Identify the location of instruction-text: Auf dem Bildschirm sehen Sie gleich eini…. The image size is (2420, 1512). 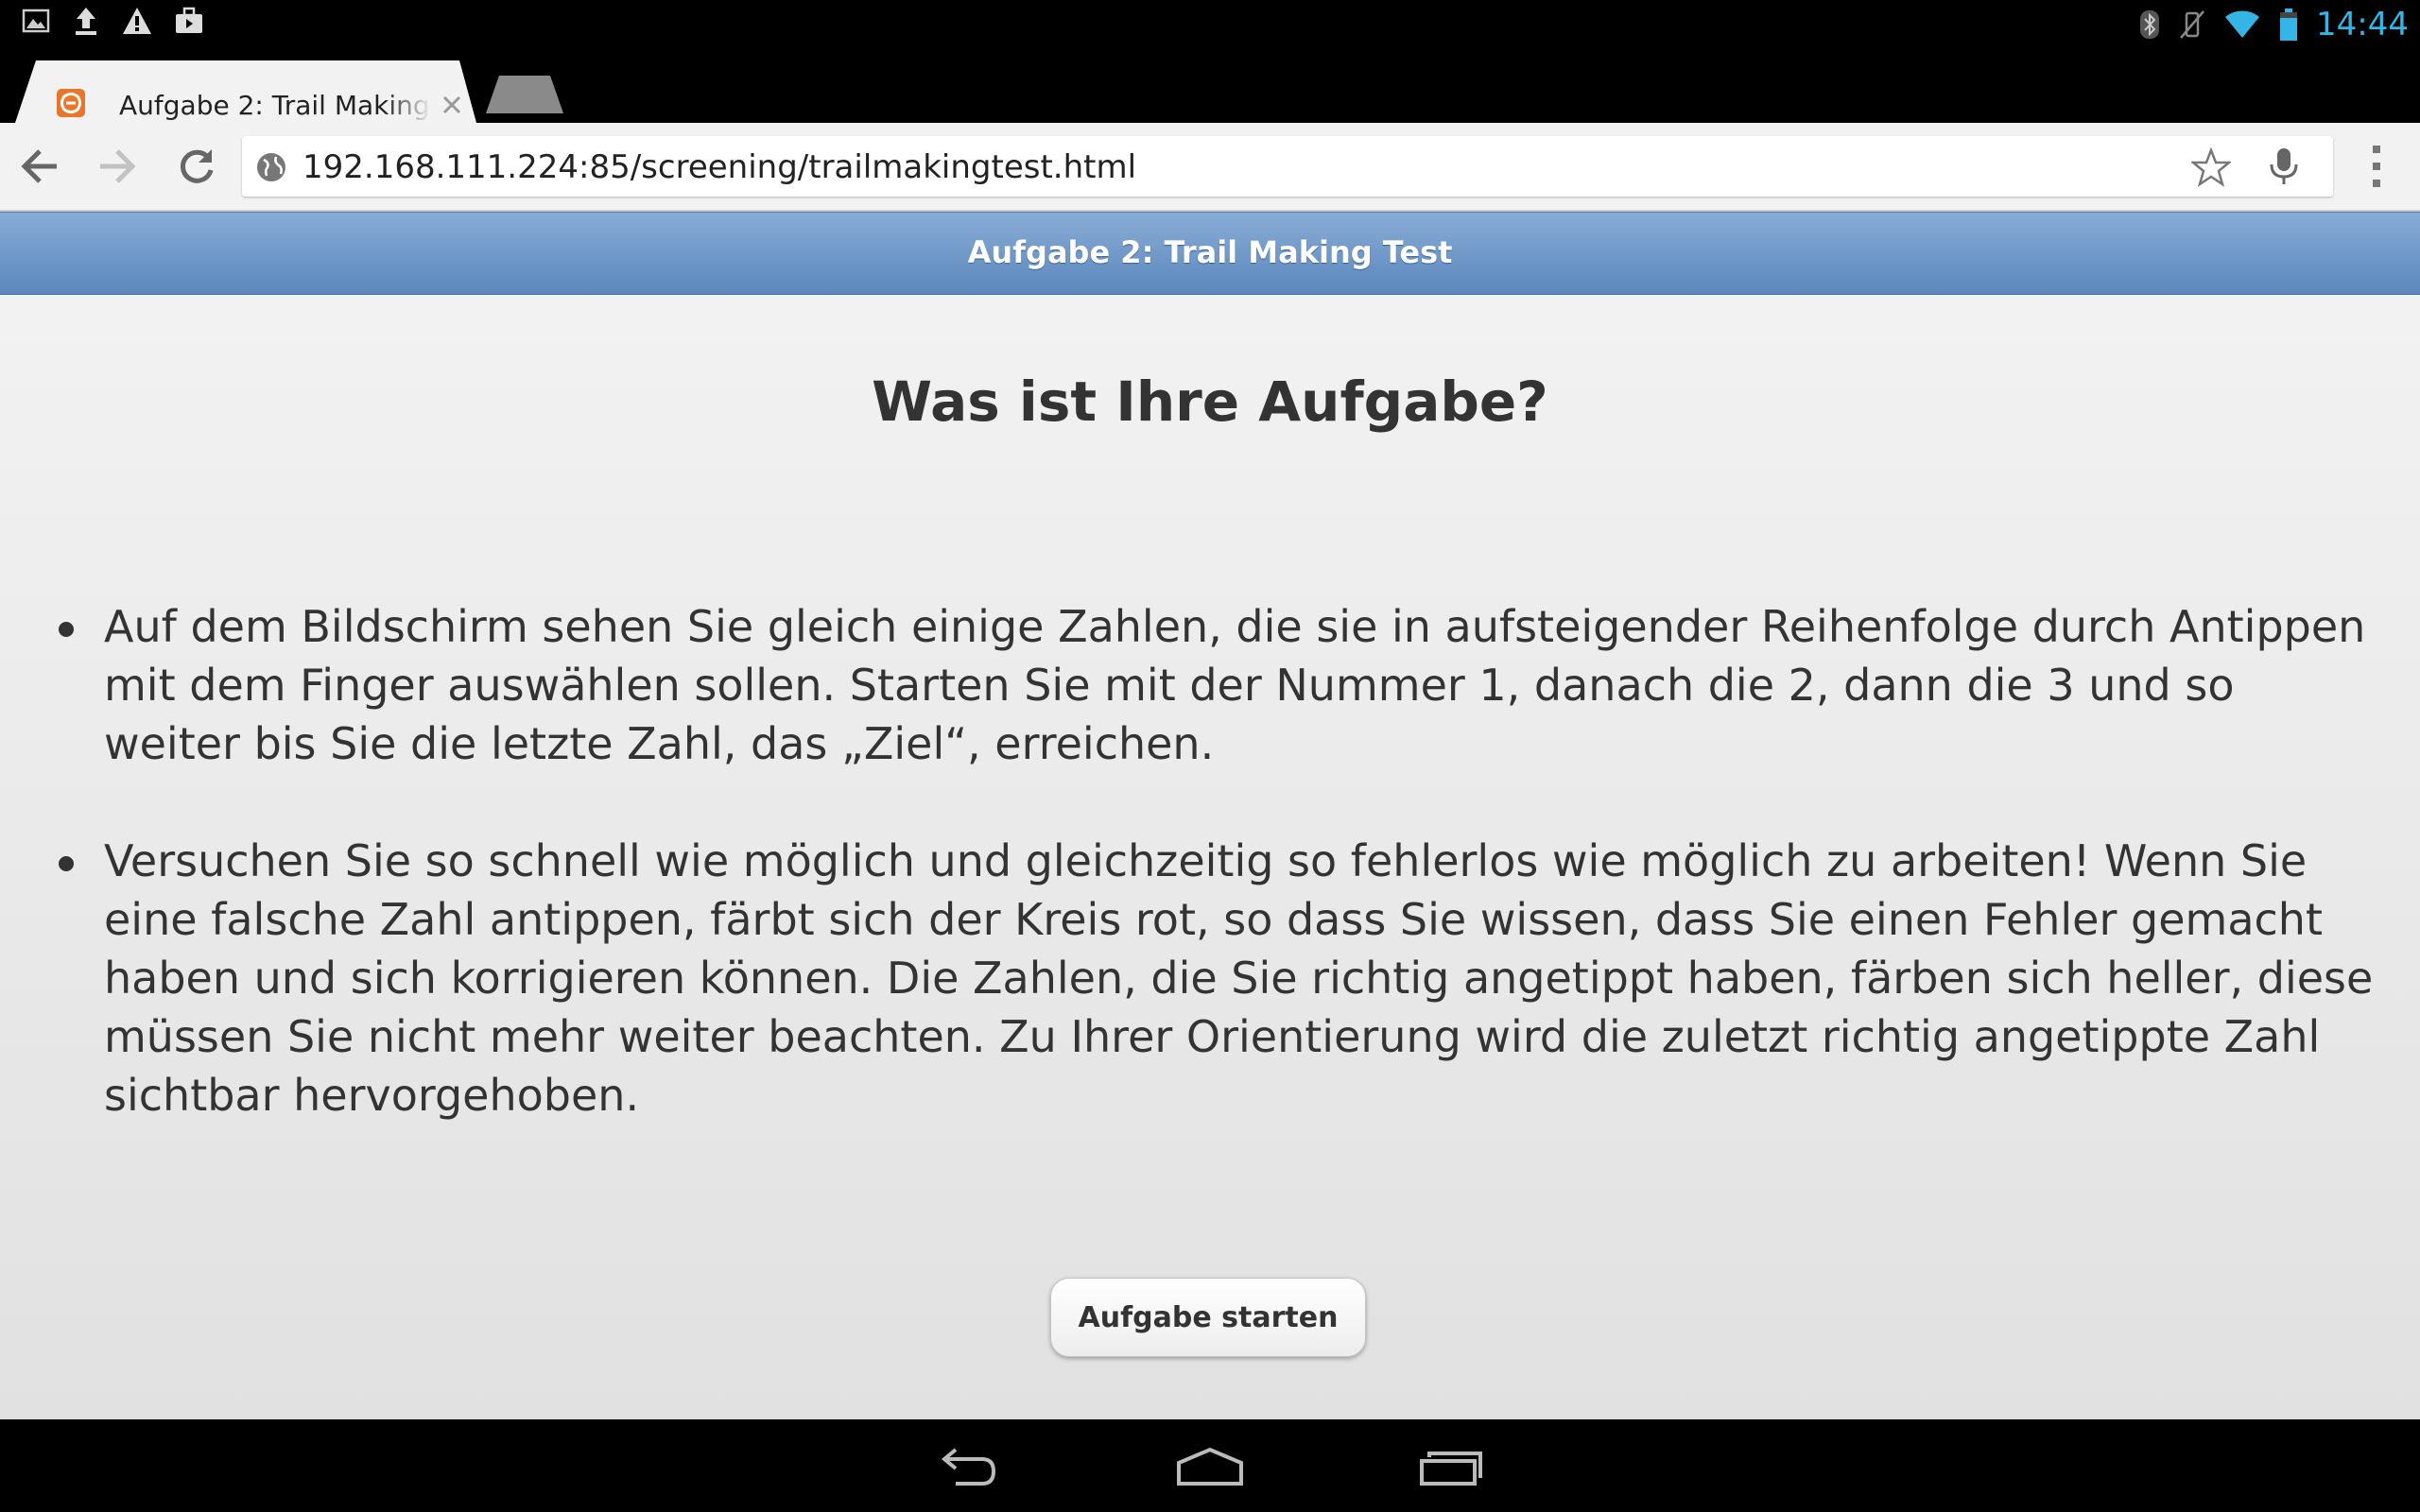
(1235, 685).